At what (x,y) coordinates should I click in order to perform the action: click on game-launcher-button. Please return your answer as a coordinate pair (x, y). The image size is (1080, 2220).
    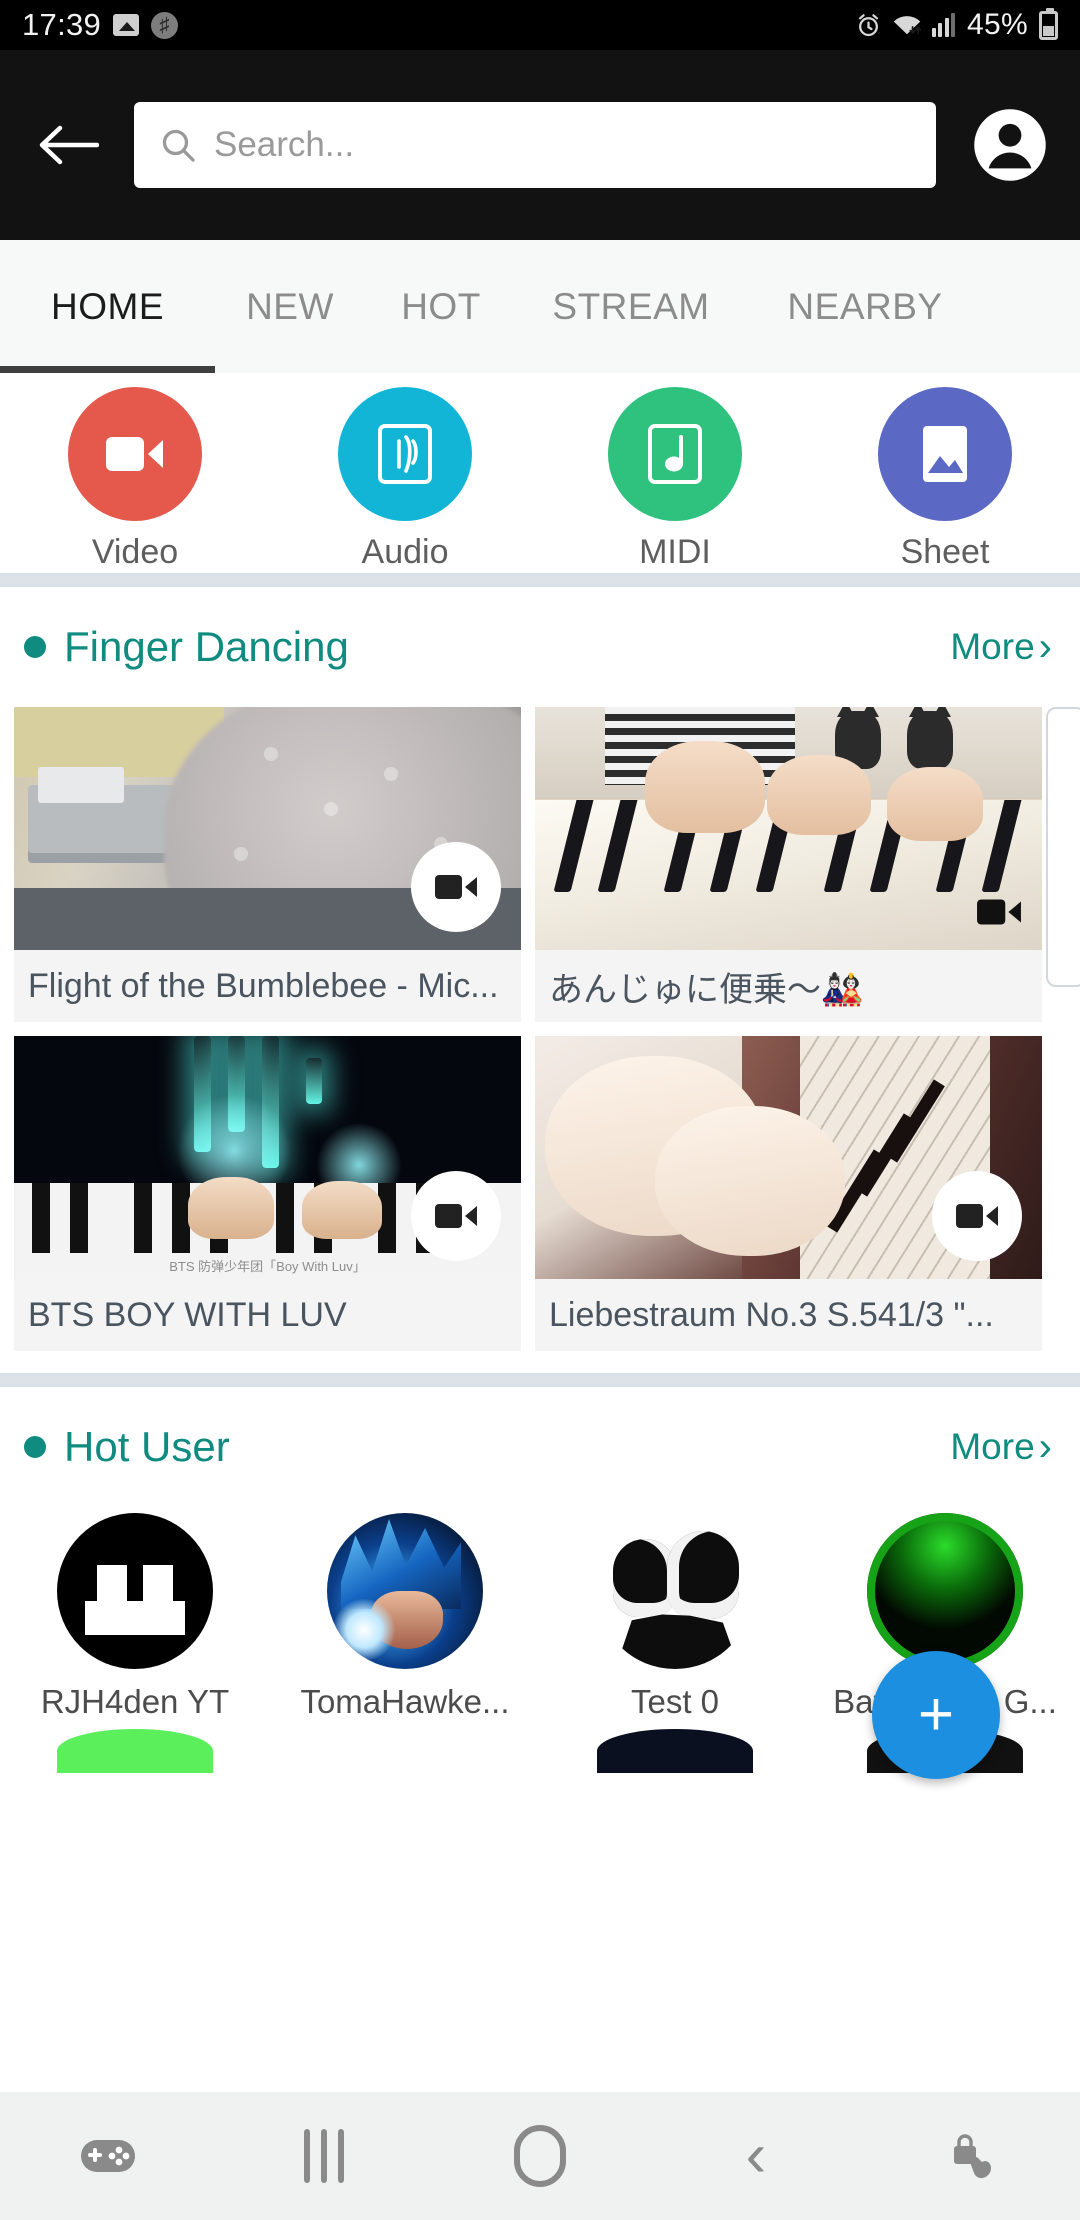
    Looking at the image, I should click on (108, 2156).